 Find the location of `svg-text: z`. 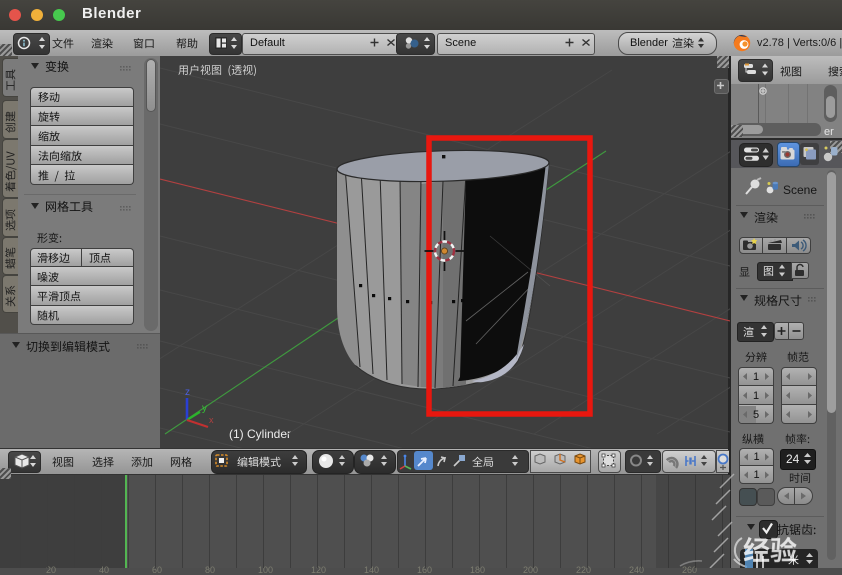

svg-text: z is located at coordinates (187, 392).